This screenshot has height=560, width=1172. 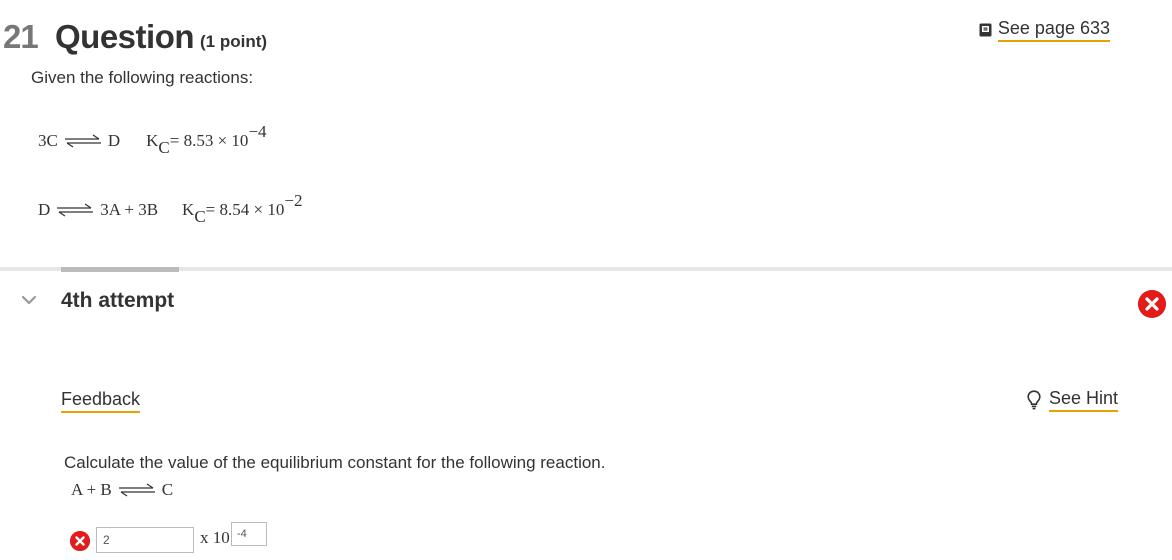 I want to click on reaction-1-rhs: D, so click(x=114, y=140).